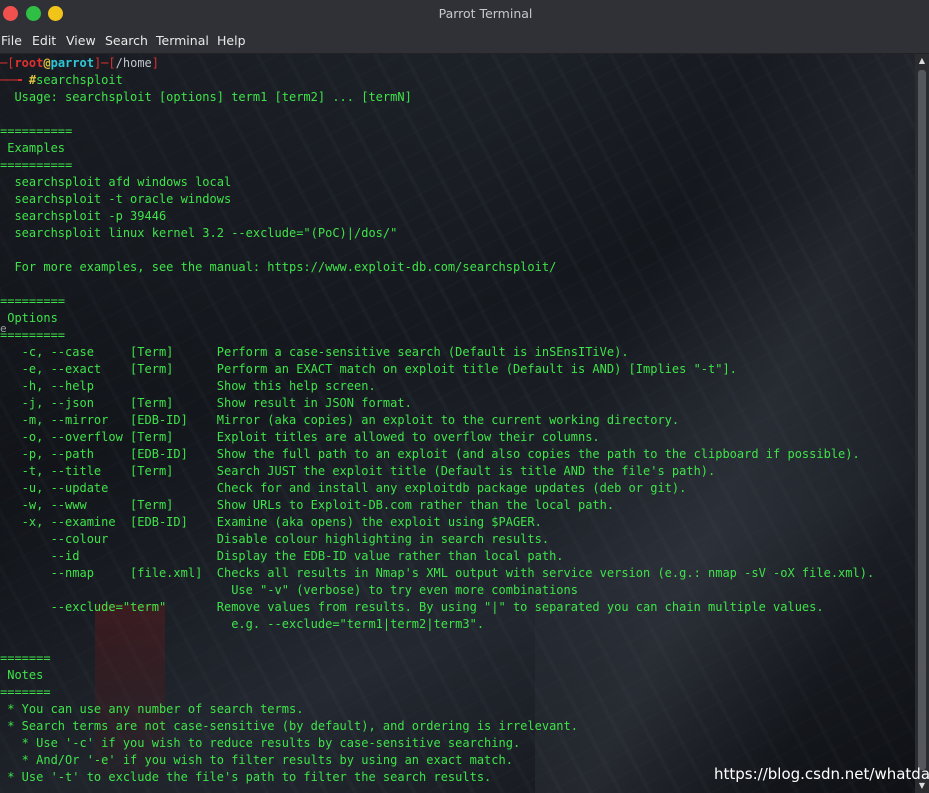 This screenshot has width=929, height=793. Describe the element at coordinates (33, 148) in the screenshot. I see `output-line: Examples` at that location.